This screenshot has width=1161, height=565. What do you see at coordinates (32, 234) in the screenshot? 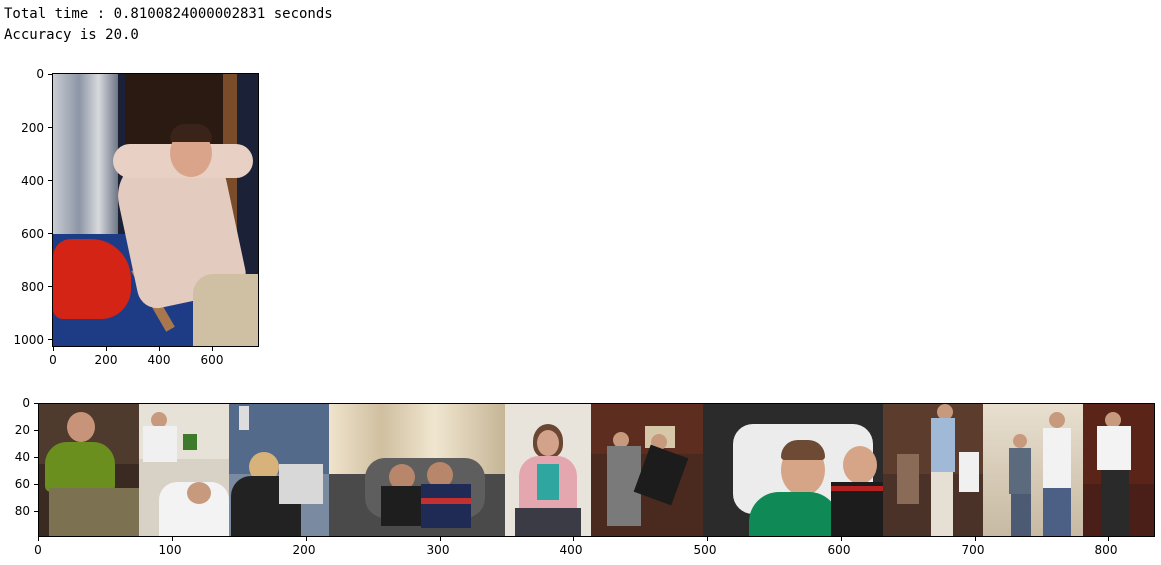
I see `plot1-ytick-600: 600` at bounding box center [32, 234].